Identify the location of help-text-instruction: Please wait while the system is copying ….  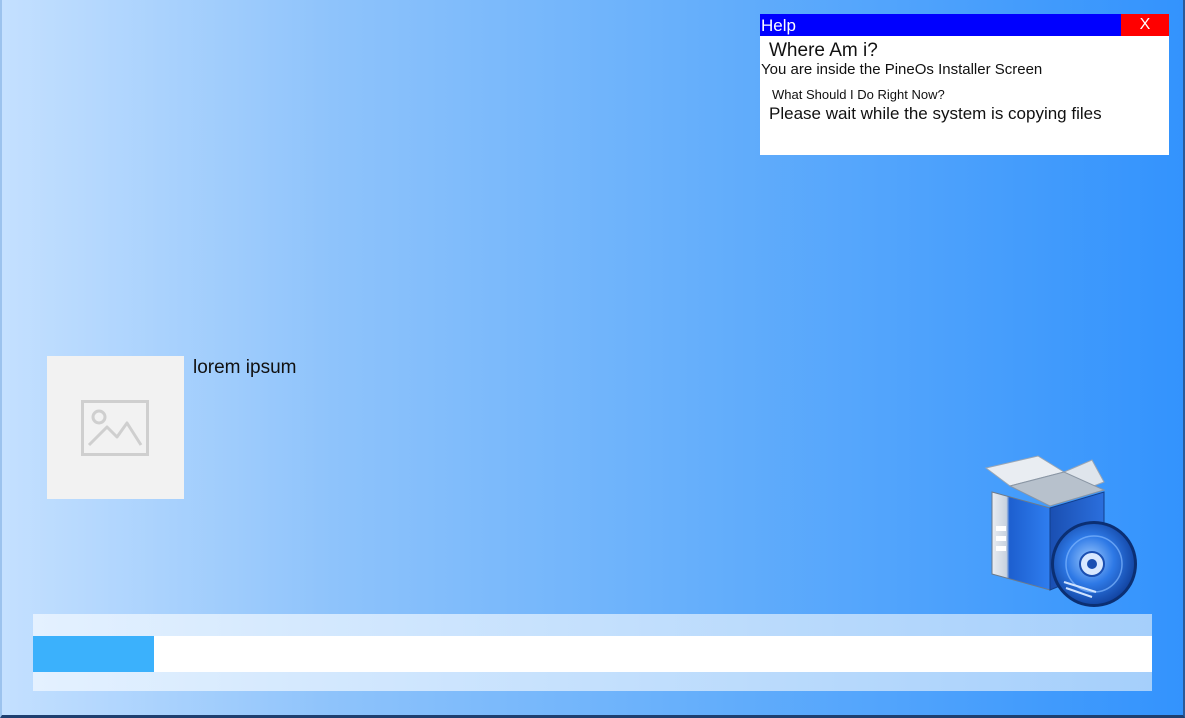
(935, 113).